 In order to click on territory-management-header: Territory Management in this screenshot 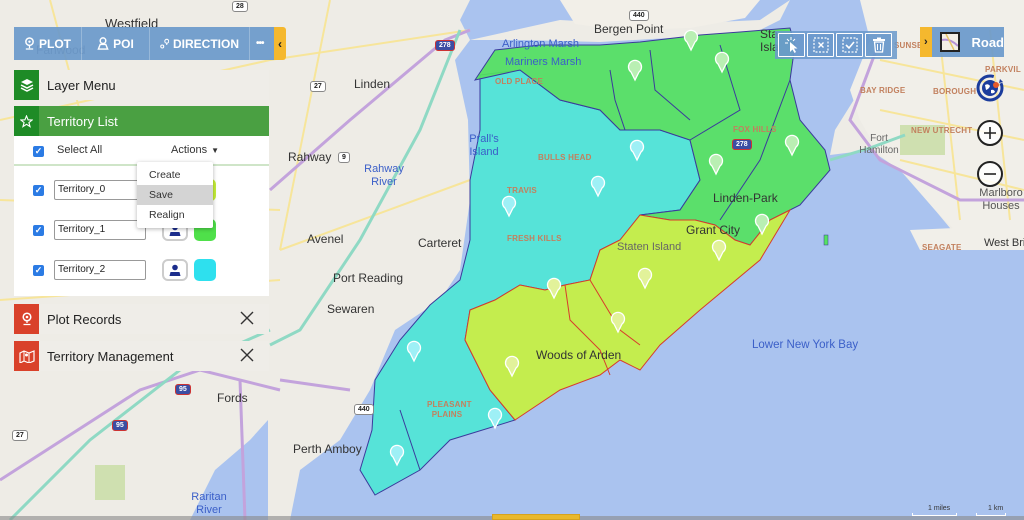, I will do `click(141, 356)`.